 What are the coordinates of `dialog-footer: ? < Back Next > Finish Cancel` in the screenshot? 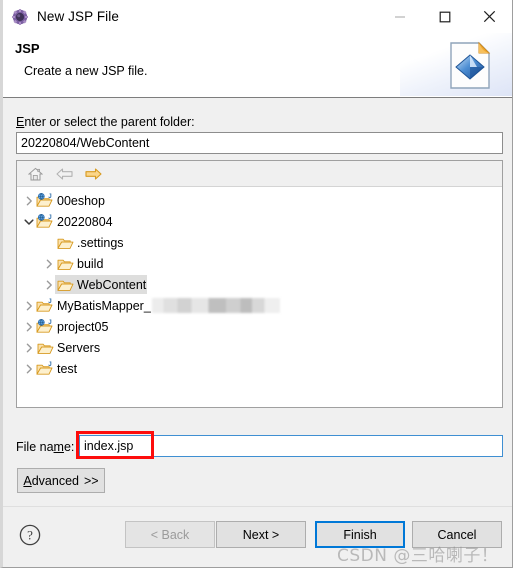 It's located at (257, 536).